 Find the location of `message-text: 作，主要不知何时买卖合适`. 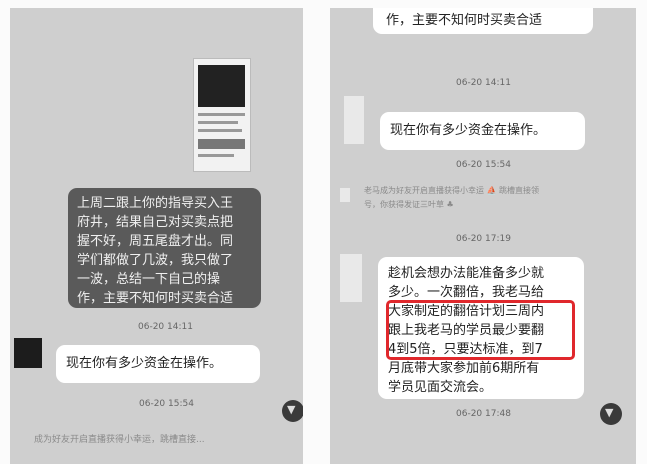

message-text: 作，主要不知何时买卖合适 is located at coordinates (464, 20).